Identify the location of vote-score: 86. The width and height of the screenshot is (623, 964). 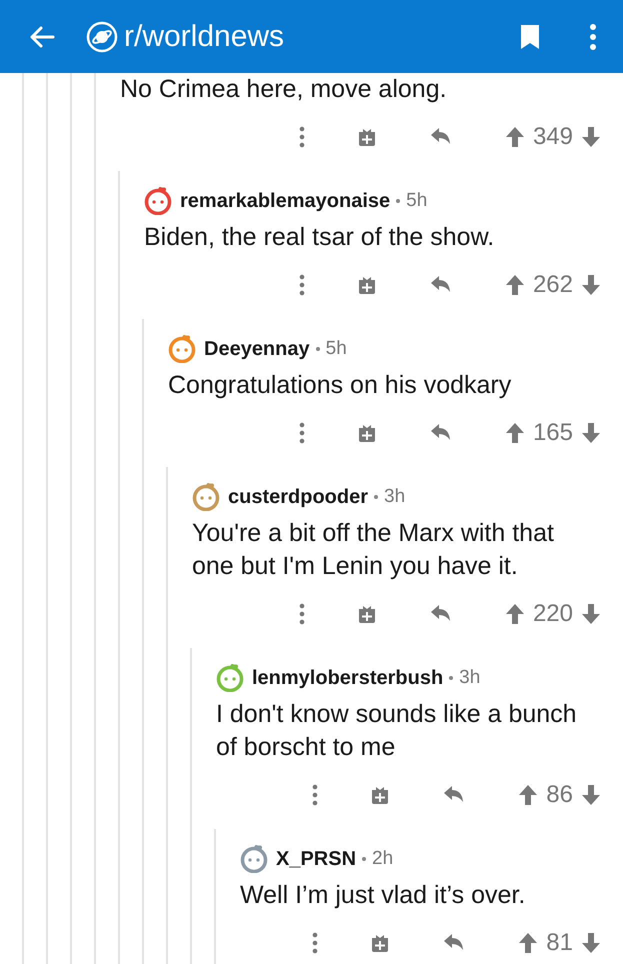
(559, 795).